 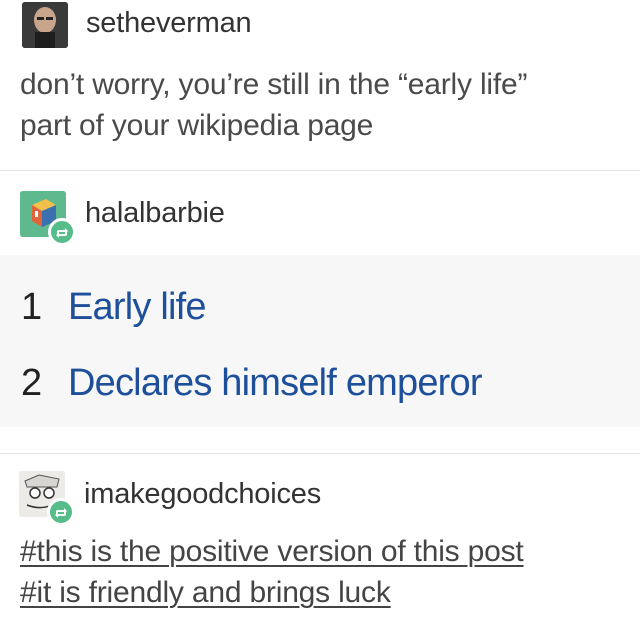 I want to click on reblog-badge-imakegoodchoices, so click(x=61, y=512).